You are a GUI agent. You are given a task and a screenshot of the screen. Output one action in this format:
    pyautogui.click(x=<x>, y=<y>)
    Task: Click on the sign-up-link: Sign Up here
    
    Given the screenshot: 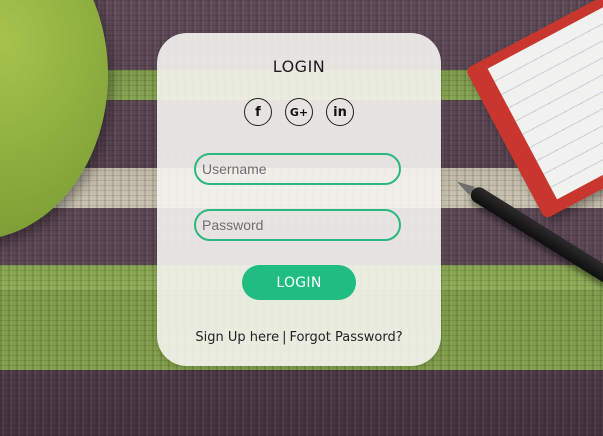 What is the action you would take?
    pyautogui.click(x=237, y=337)
    